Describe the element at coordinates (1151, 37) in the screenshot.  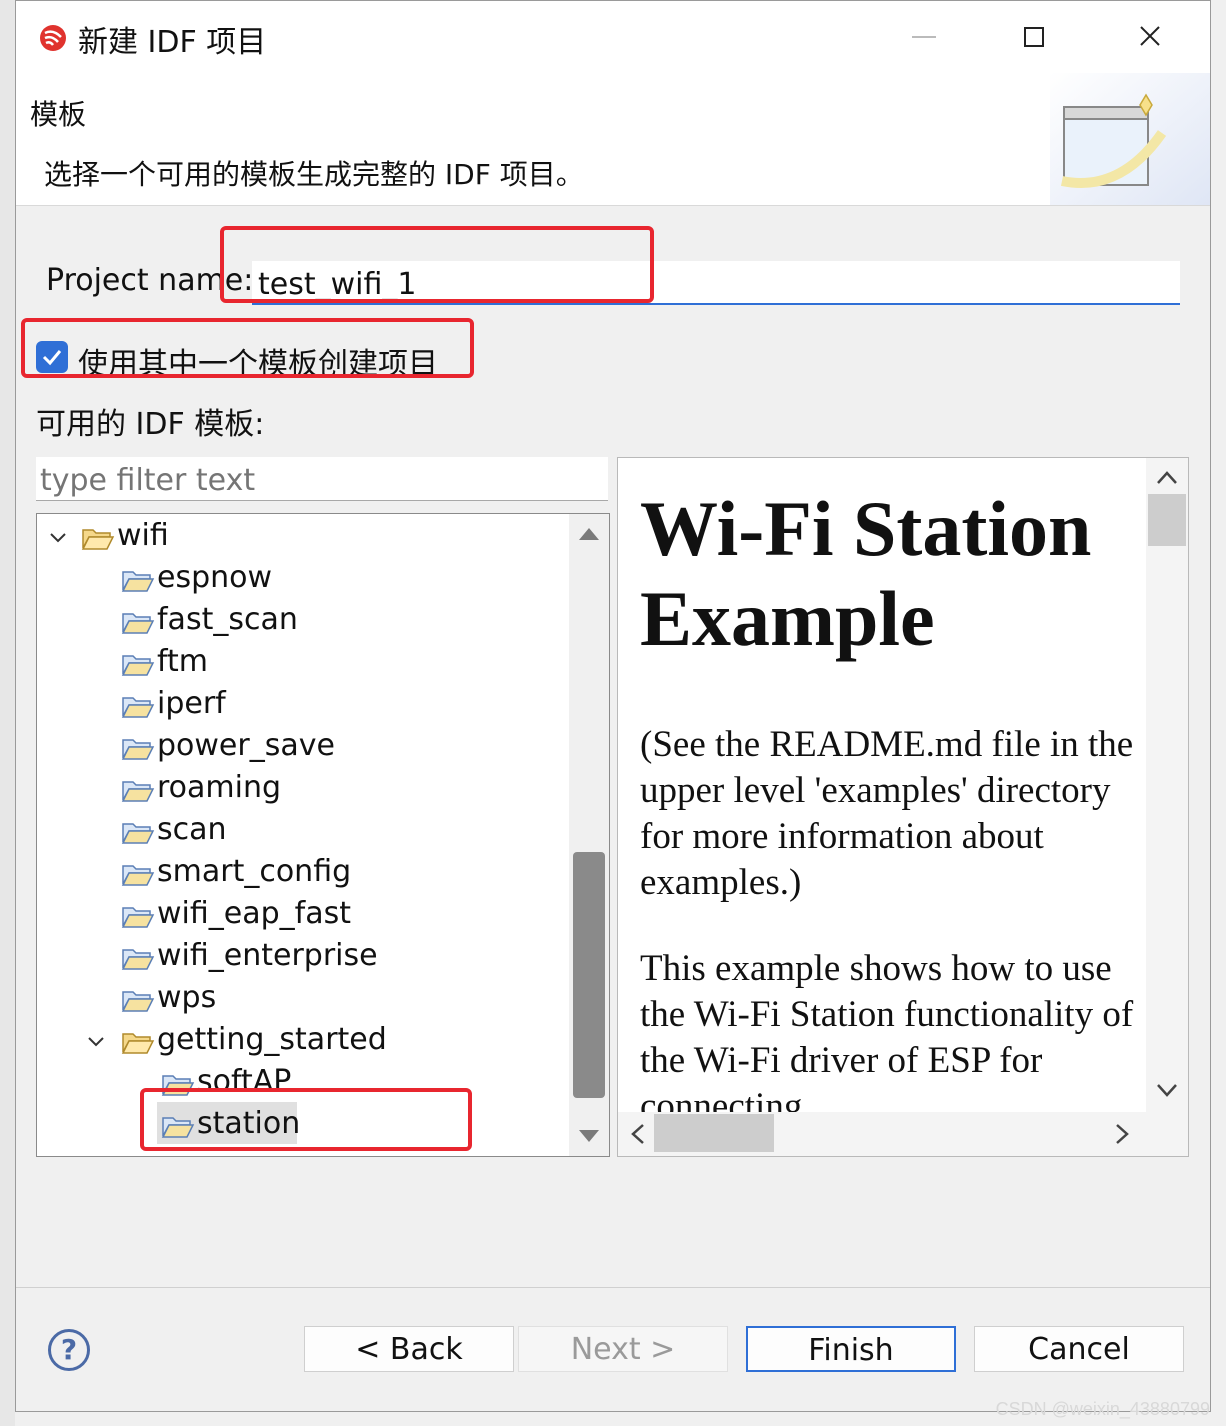
I see `close-icon` at that location.